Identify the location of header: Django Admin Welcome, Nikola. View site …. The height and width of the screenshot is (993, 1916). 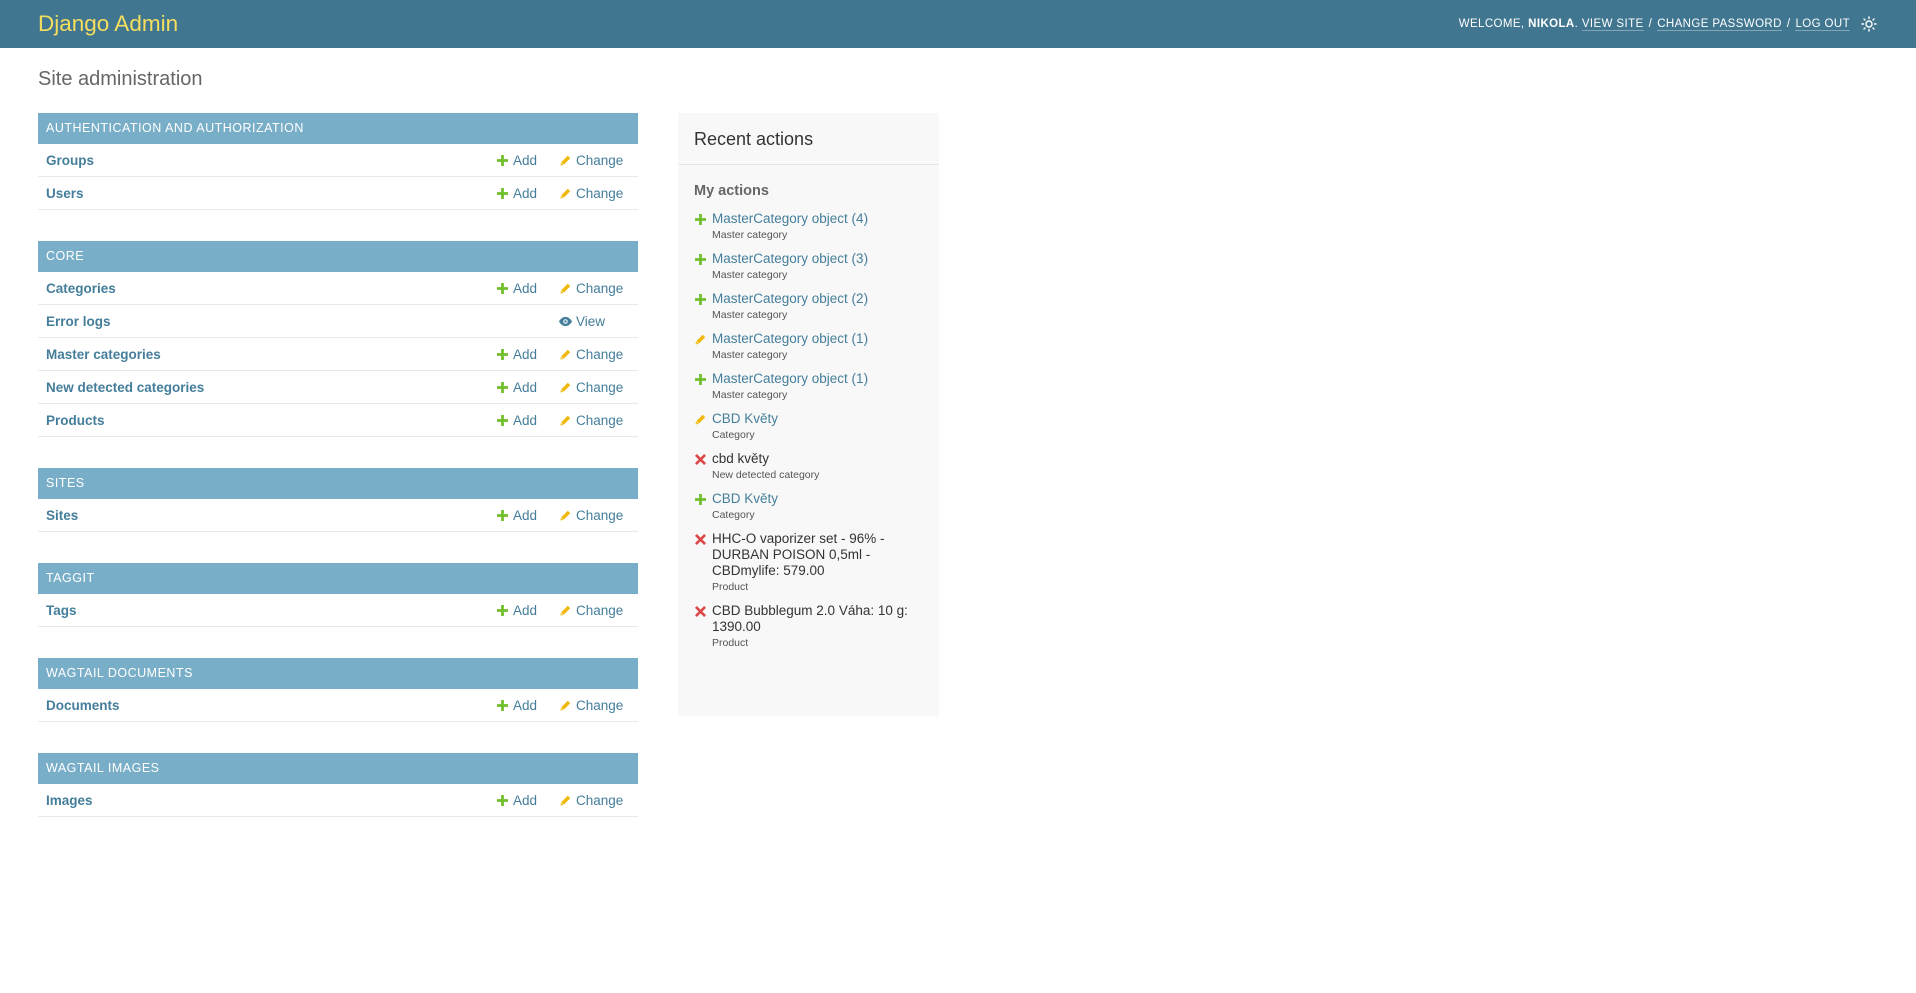
(958, 24).